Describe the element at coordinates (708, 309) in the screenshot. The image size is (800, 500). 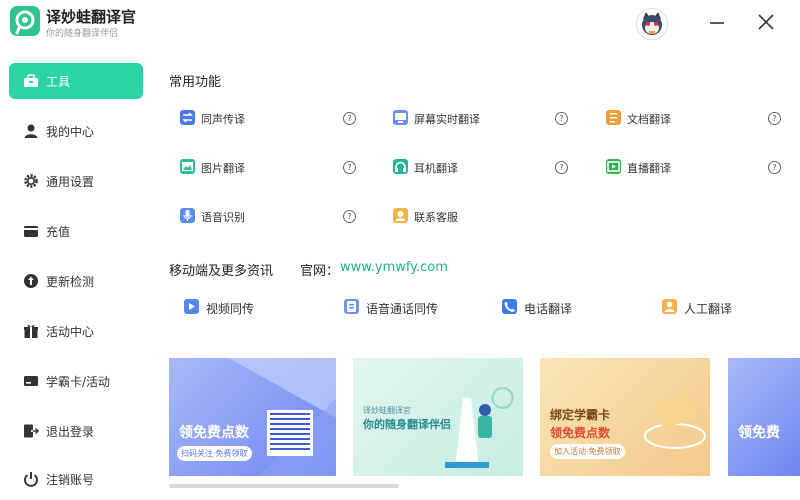
I see `mobile-item-label: 人工翻译` at that location.